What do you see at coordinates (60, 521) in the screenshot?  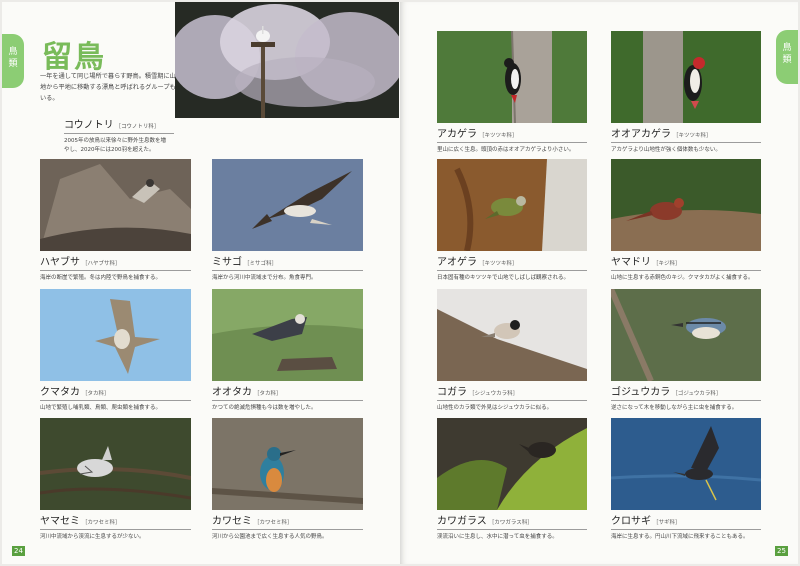 I see `bird-name: ヤマセミ` at bounding box center [60, 521].